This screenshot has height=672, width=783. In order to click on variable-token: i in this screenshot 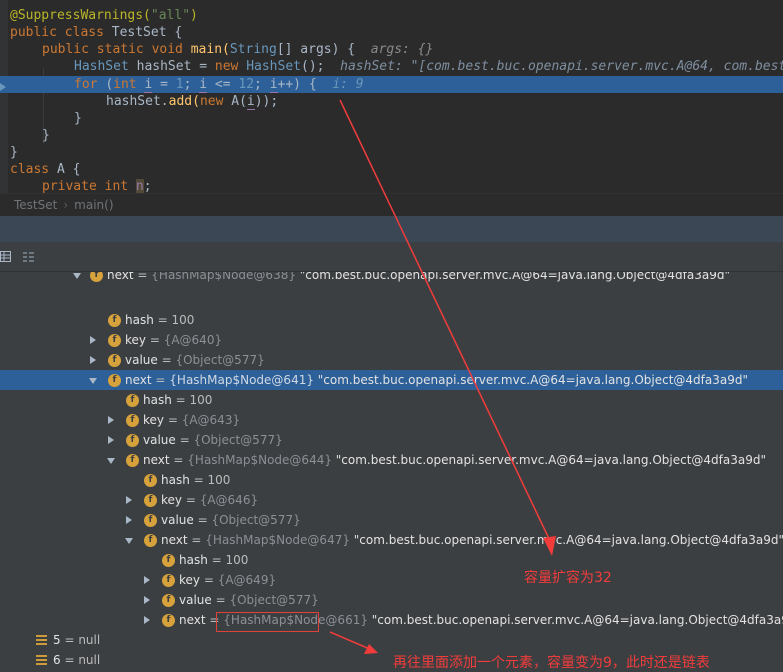, I will do `click(273, 85)`.